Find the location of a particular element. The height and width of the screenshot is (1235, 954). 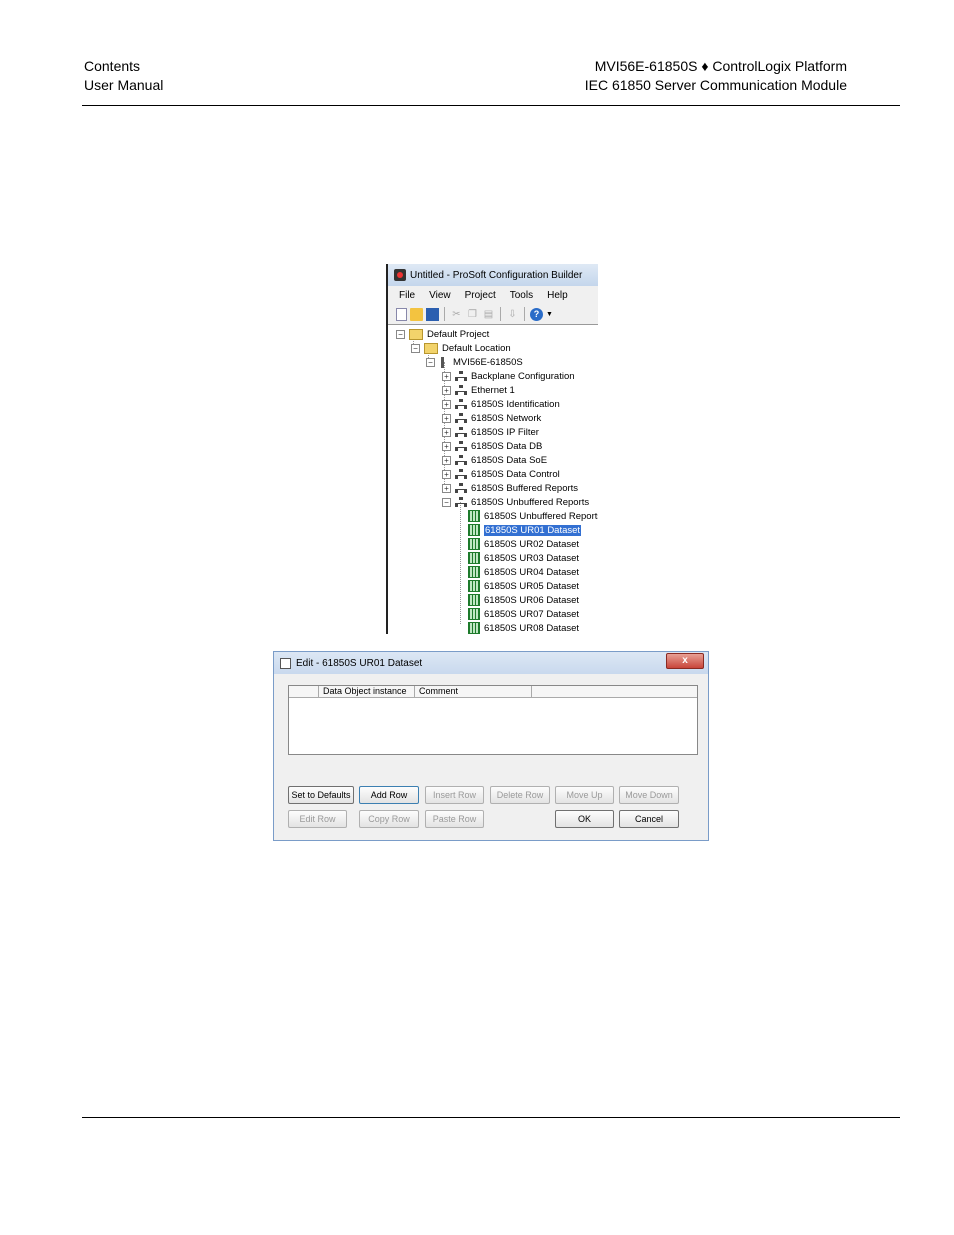

insert-row-button: Insert Row is located at coordinates (454, 795).